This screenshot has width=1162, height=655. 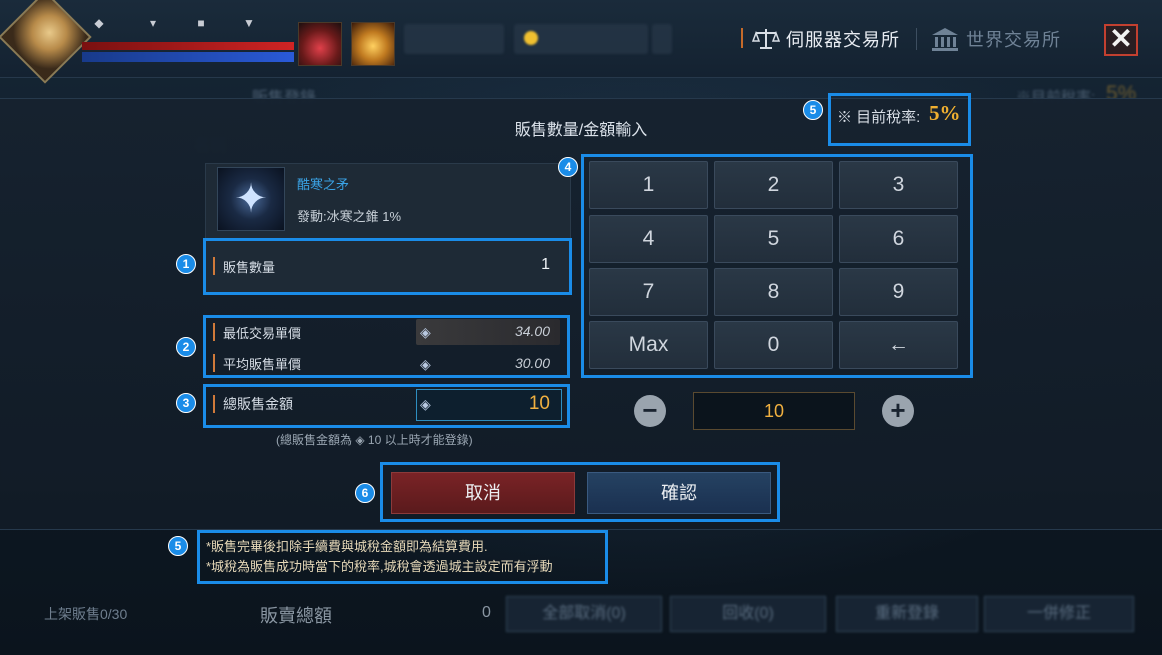 What do you see at coordinates (813, 110) in the screenshot?
I see `annotation-badge-5-tax: 5` at bounding box center [813, 110].